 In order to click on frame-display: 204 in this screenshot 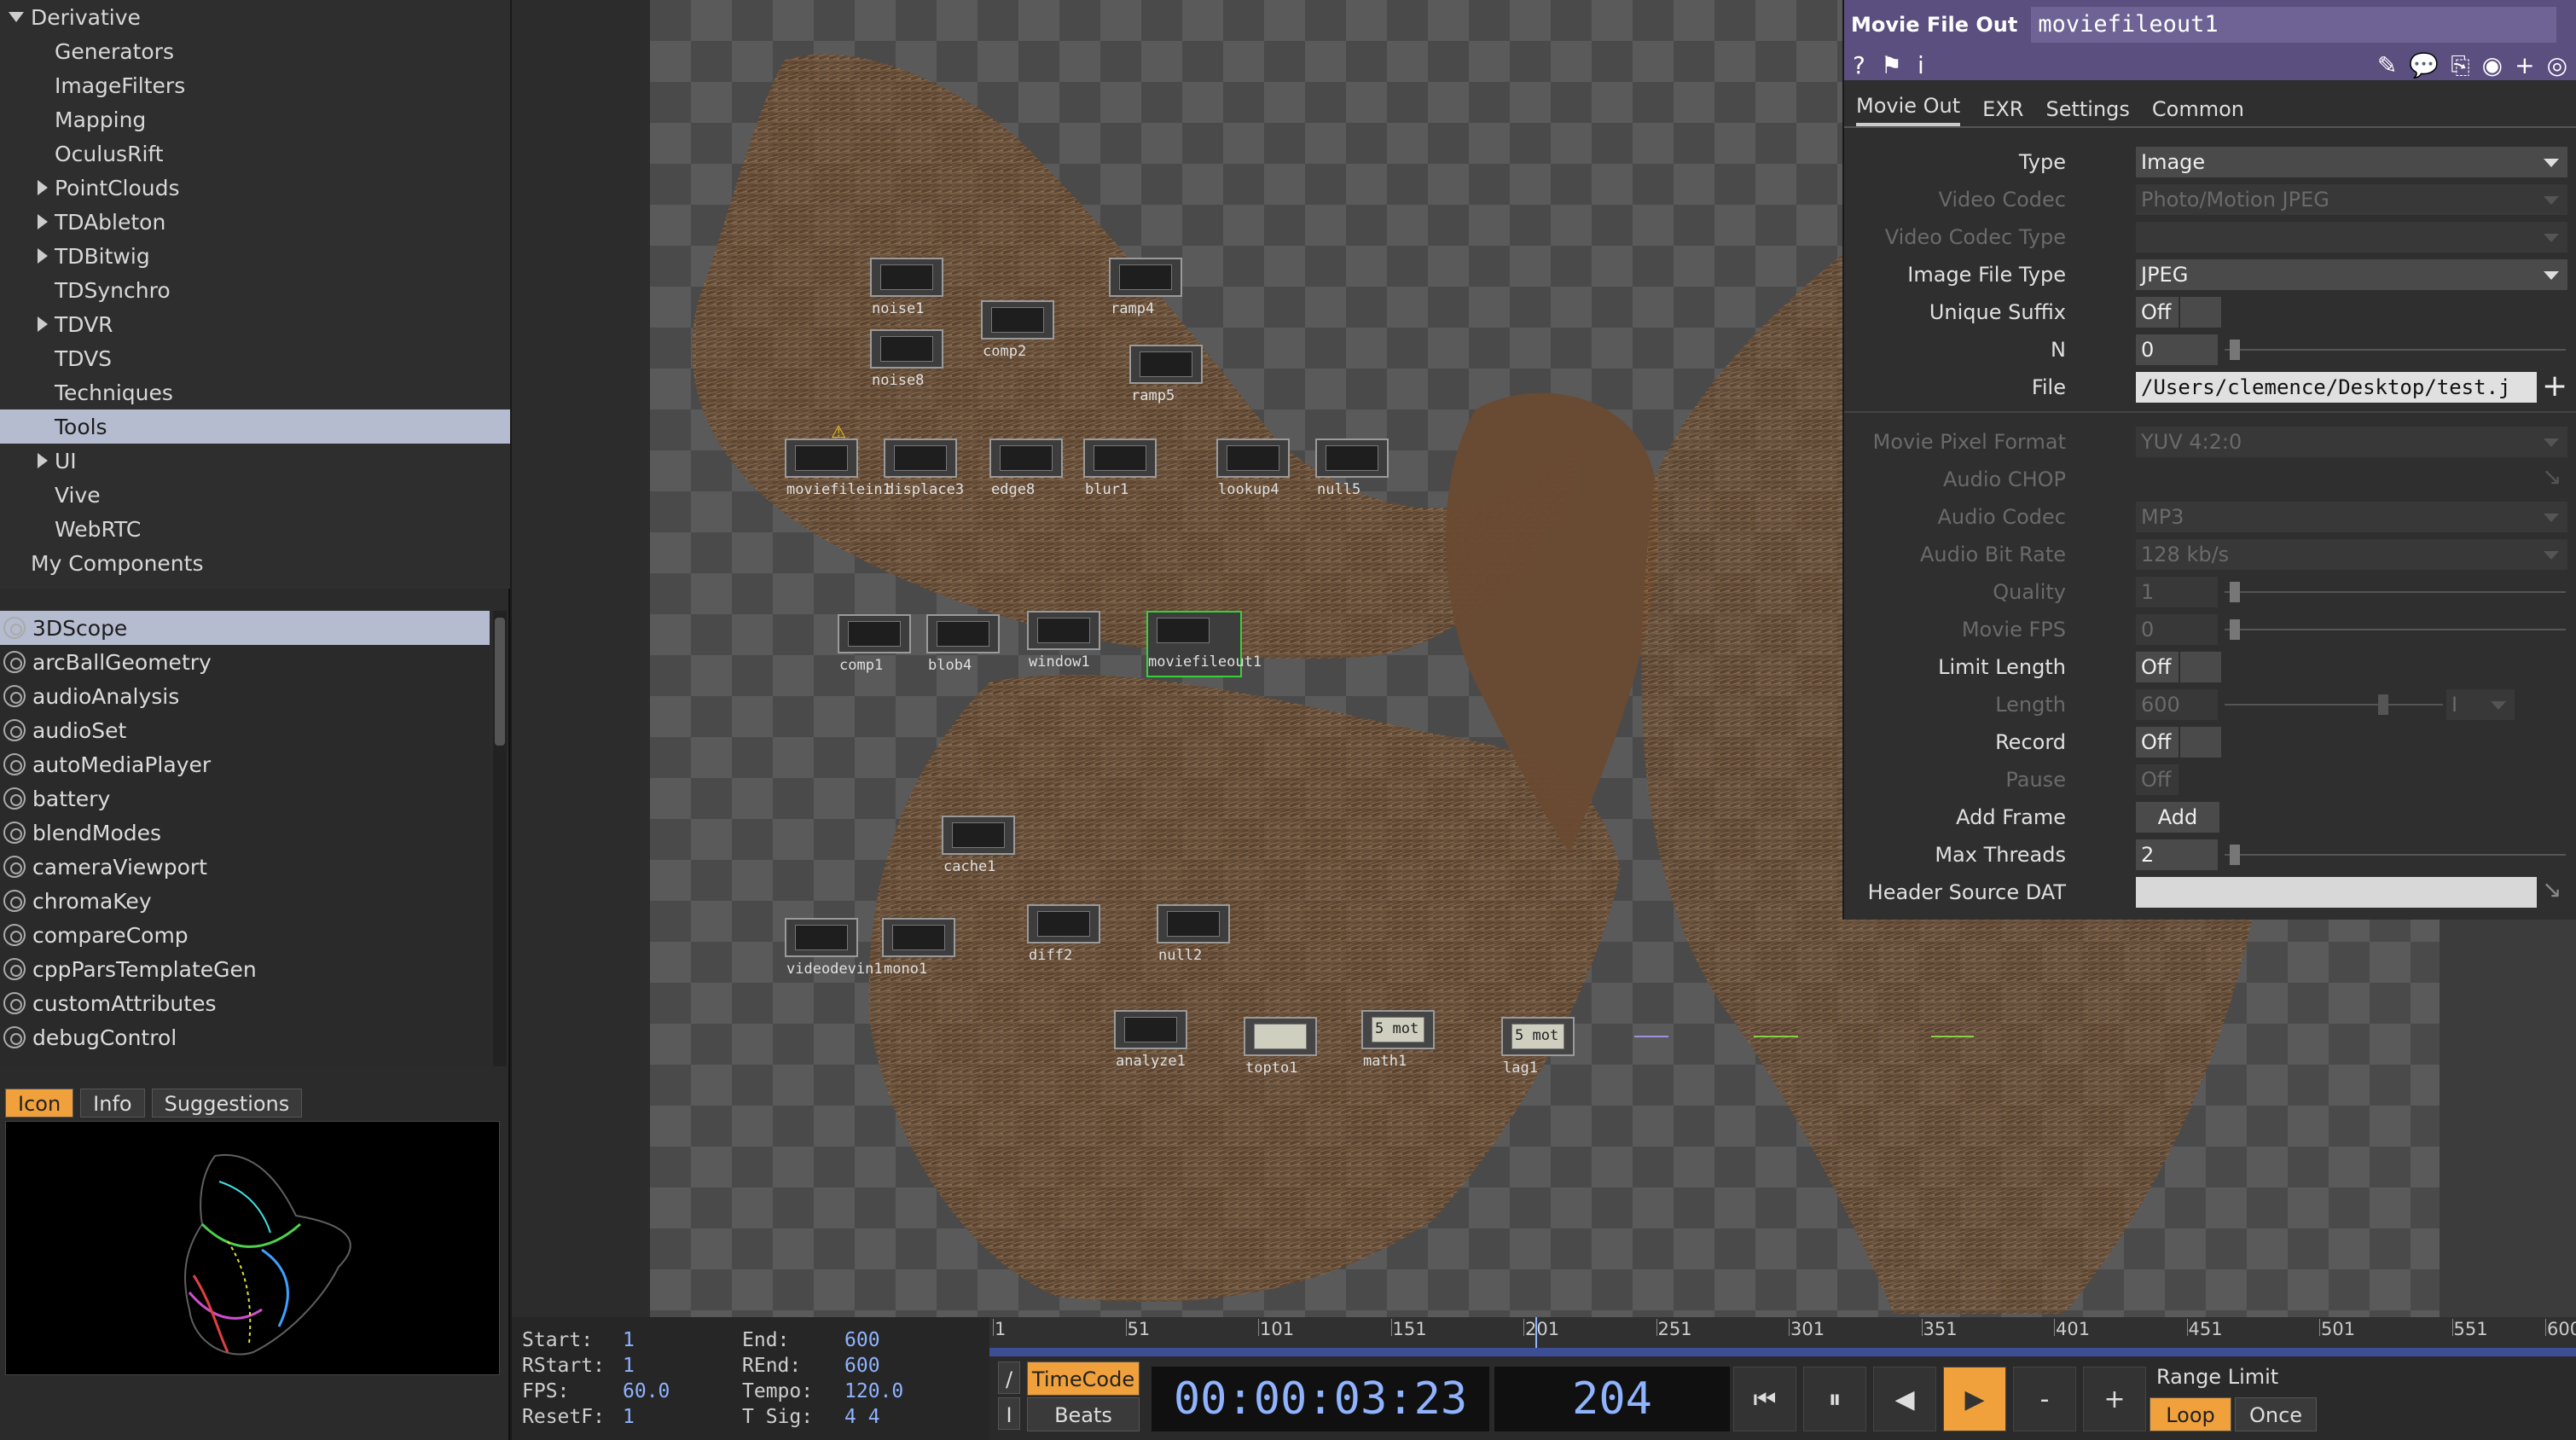, I will do `click(1612, 1399)`.